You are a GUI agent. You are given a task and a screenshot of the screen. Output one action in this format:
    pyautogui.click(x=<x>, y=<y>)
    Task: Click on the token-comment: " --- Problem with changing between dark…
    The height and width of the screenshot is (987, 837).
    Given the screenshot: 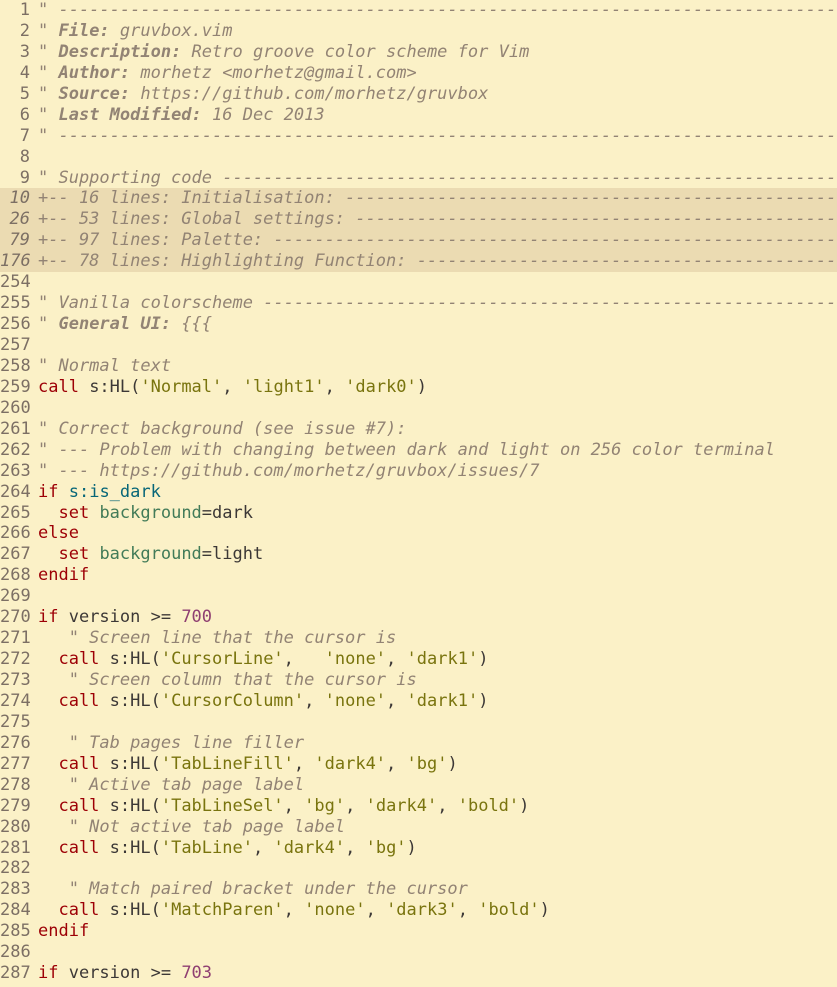 What is the action you would take?
    pyautogui.click(x=406, y=449)
    